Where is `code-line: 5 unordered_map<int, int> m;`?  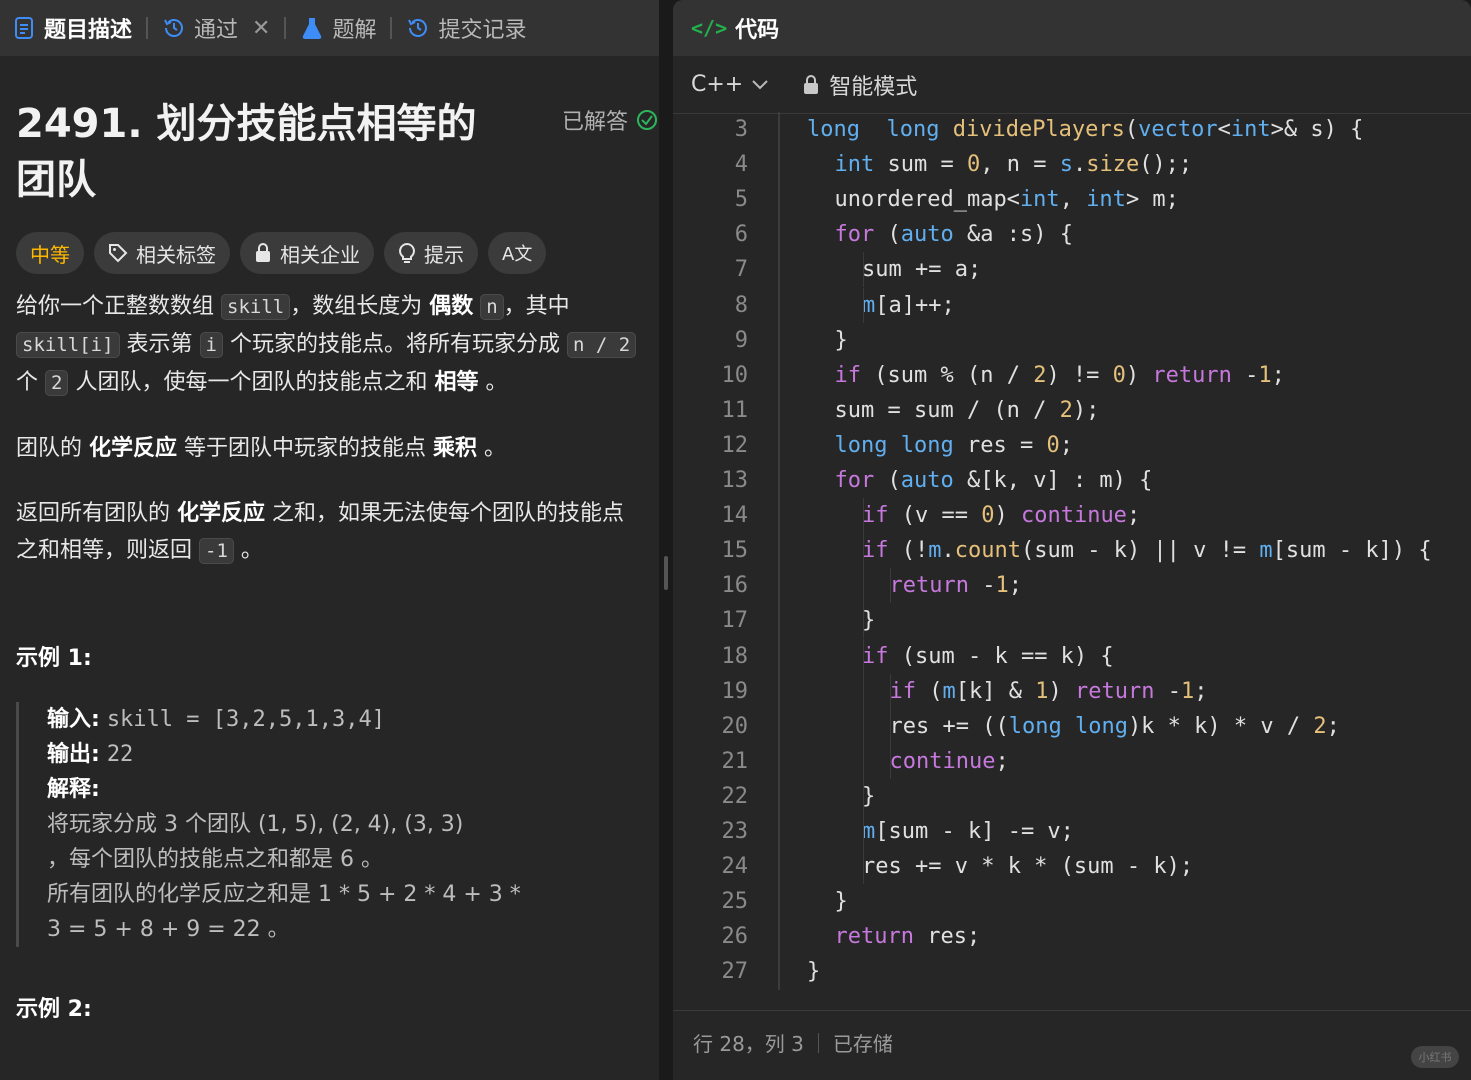
code-line: 5 unordered_map<int, int> m; is located at coordinates (1072, 199).